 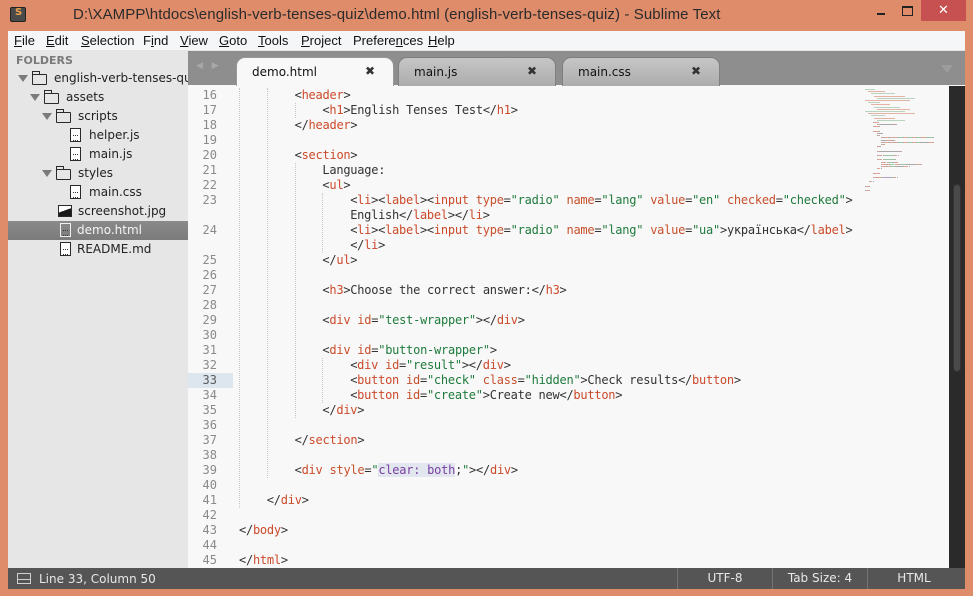 What do you see at coordinates (819, 578) in the screenshot?
I see `tab-size-selector: Tab Size: 4` at bounding box center [819, 578].